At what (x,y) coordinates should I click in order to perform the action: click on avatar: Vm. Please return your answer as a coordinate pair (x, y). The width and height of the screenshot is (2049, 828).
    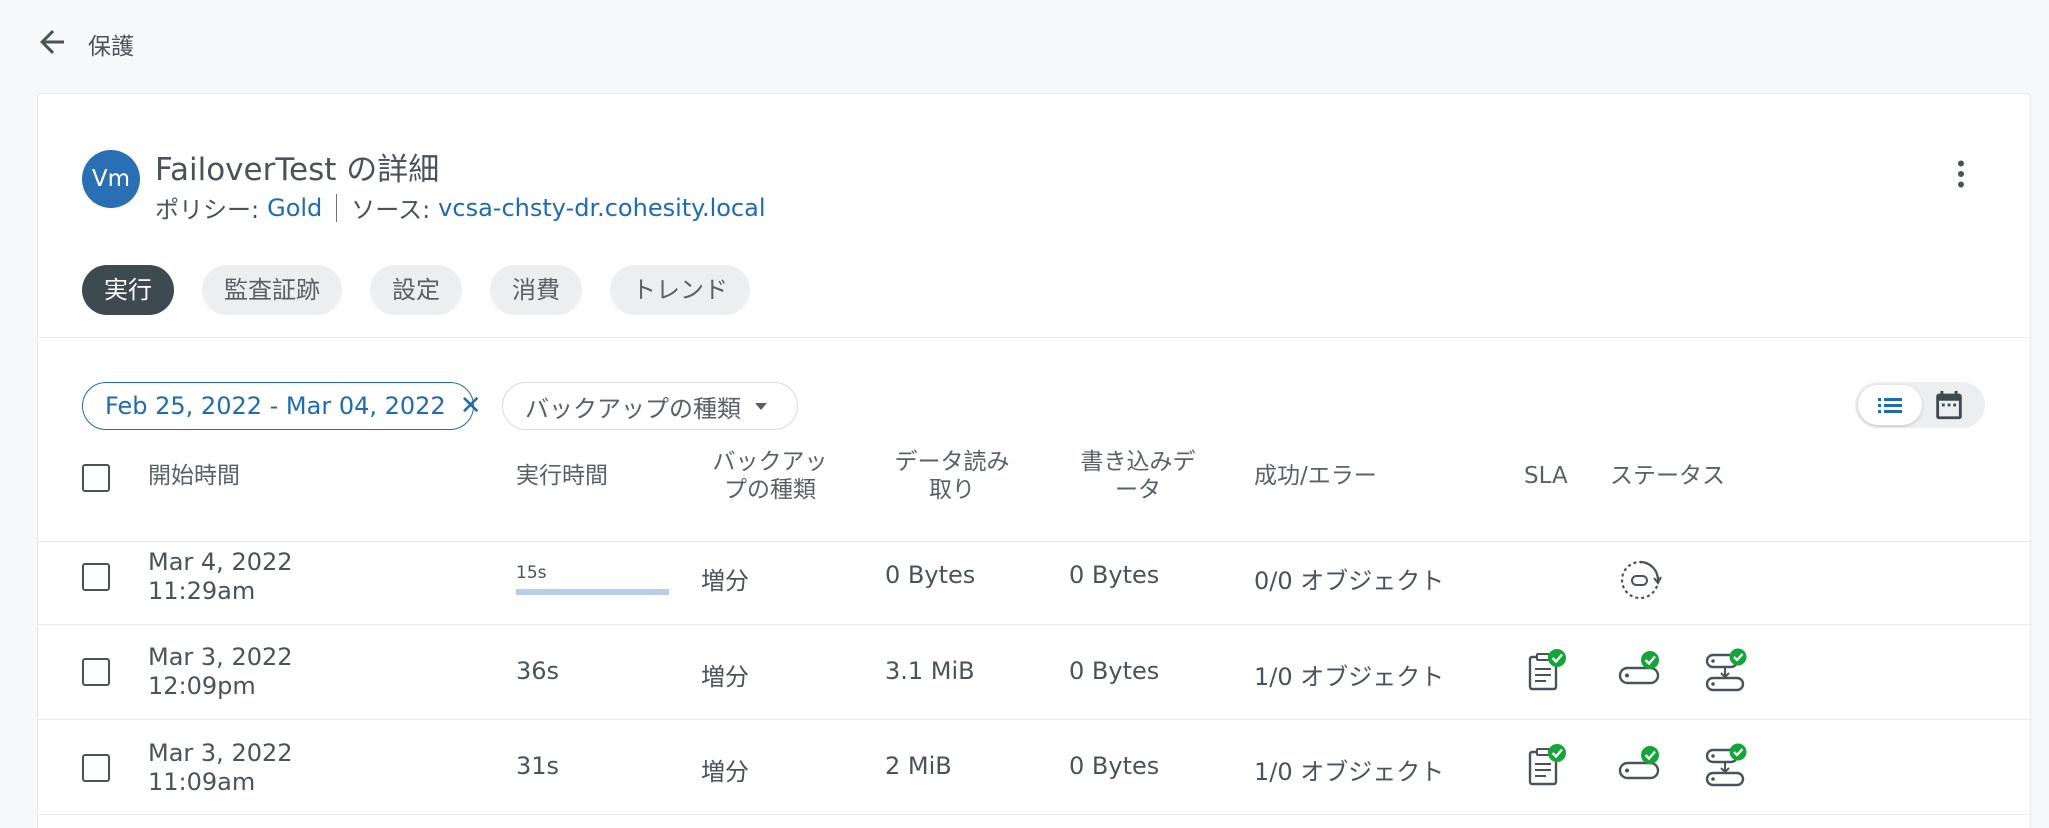
    Looking at the image, I should click on (111, 179).